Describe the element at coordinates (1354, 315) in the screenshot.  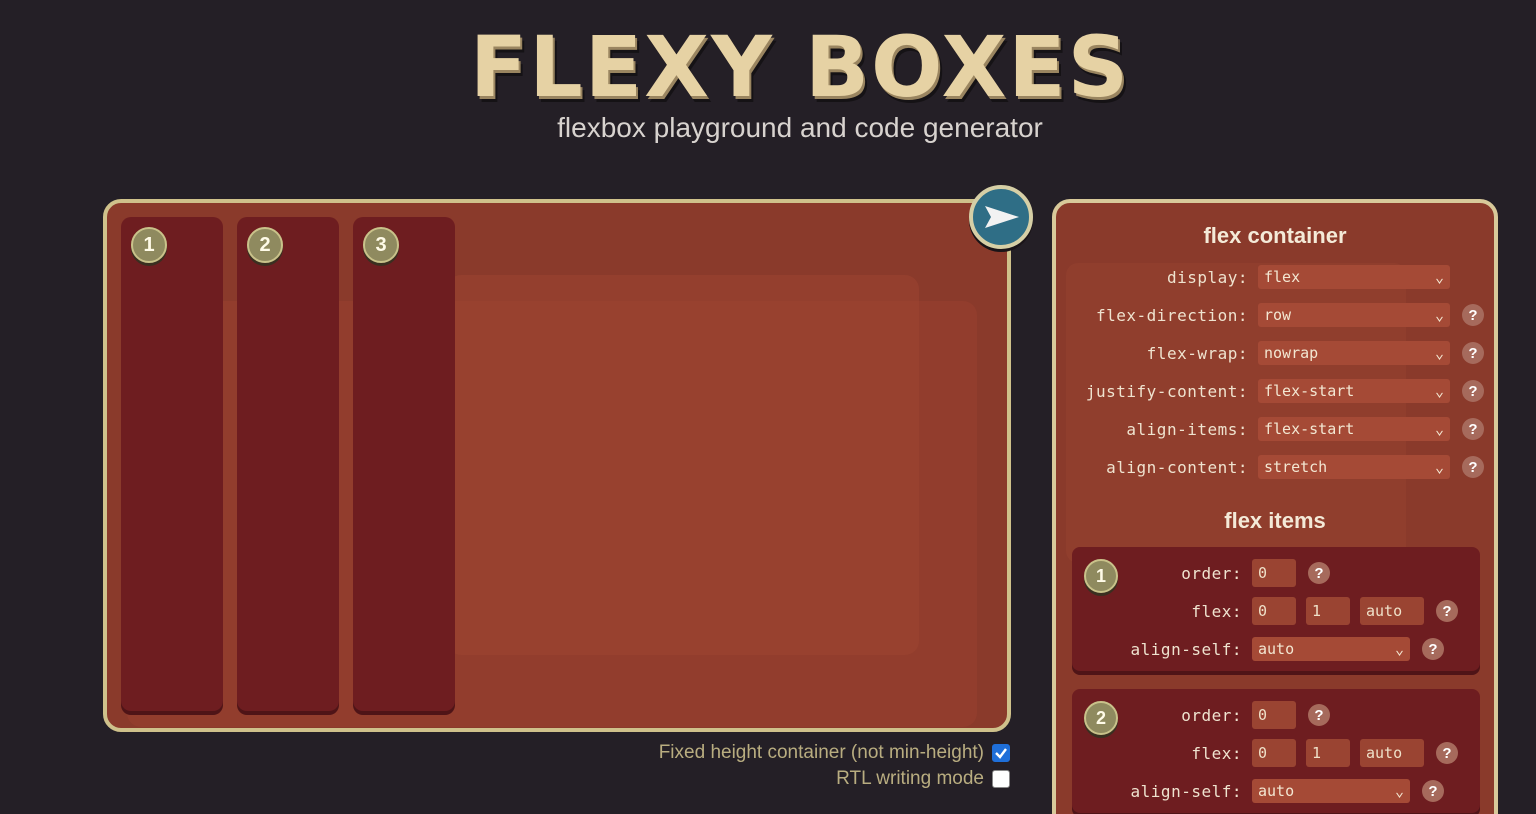
I see `flex-direction-select: row ⌄` at that location.